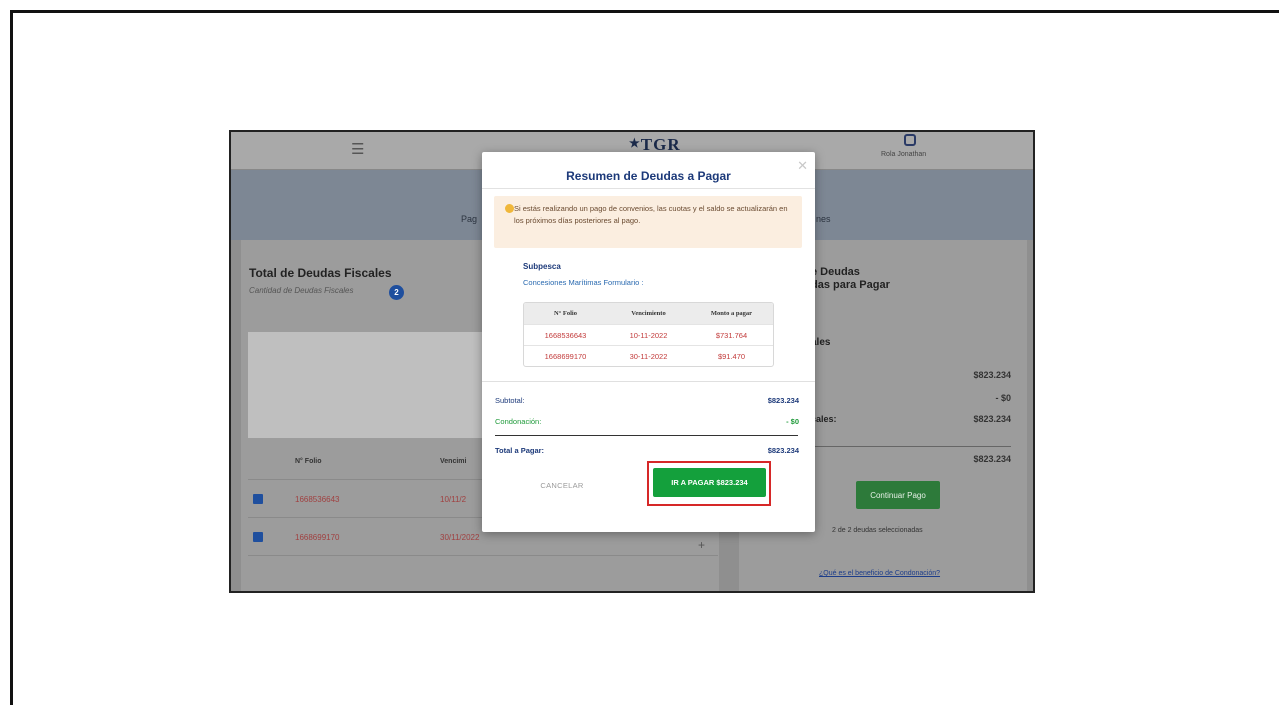  What do you see at coordinates (648, 176) in the screenshot?
I see `modal-title: Resumen de Deudas a Pagar` at bounding box center [648, 176].